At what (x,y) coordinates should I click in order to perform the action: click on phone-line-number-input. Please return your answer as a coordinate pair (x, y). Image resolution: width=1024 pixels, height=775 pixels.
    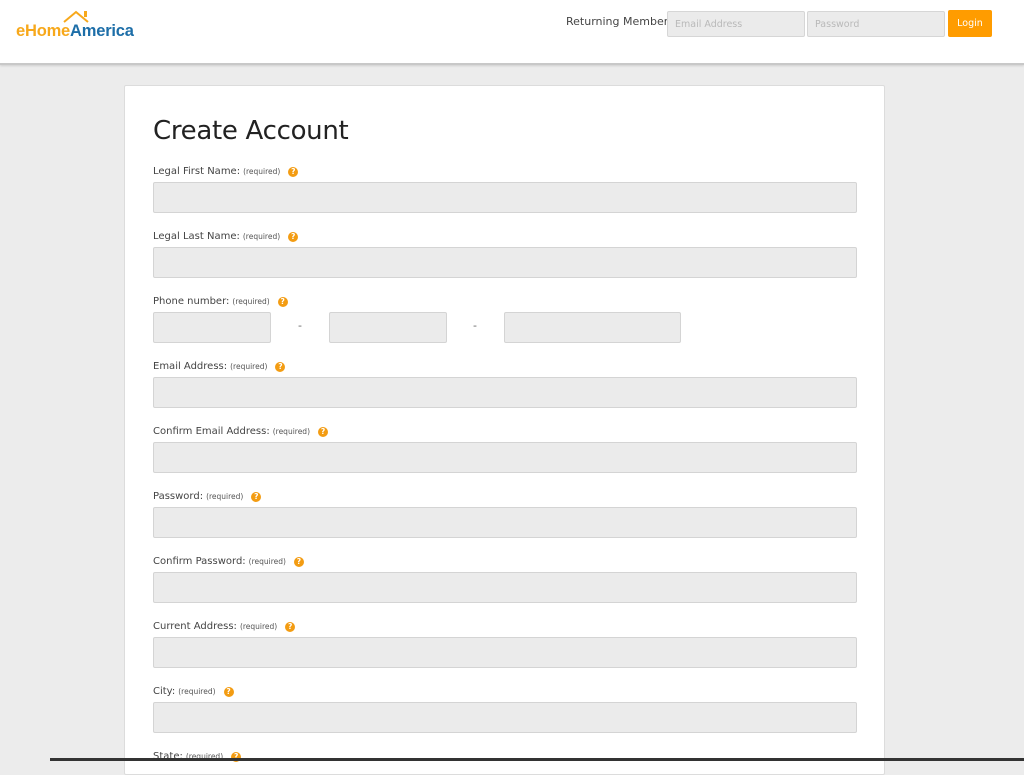
    Looking at the image, I should click on (592, 327).